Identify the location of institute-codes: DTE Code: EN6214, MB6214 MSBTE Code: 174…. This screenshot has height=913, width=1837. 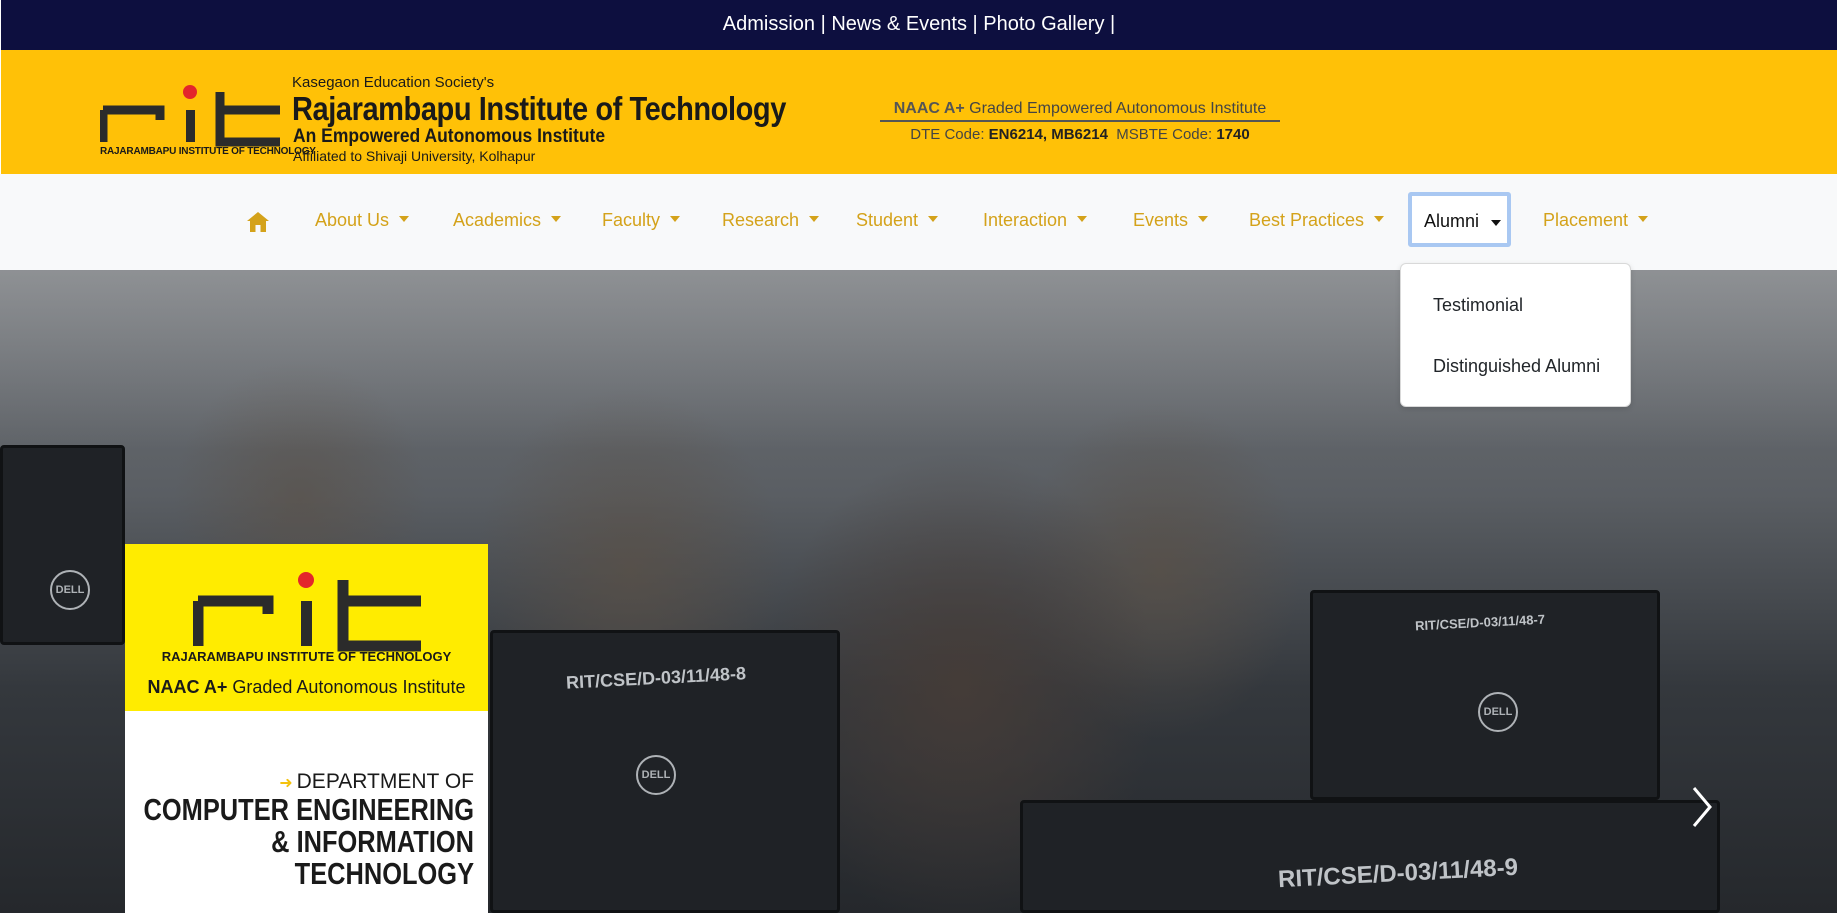
(1080, 134).